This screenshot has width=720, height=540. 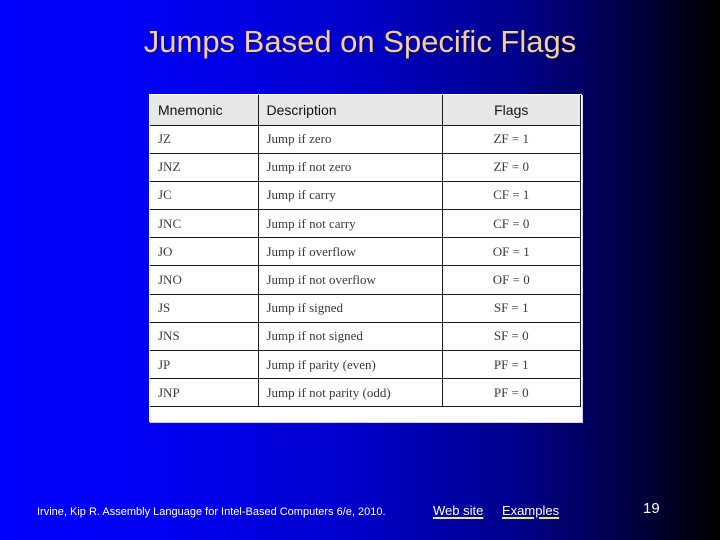 What do you see at coordinates (458, 510) in the screenshot?
I see `web-site-link: Web site` at bounding box center [458, 510].